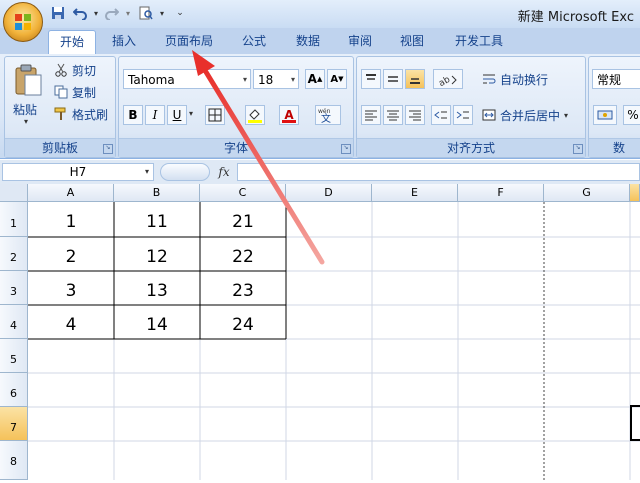 The height and width of the screenshot is (483, 640). What do you see at coordinates (58, 13) in the screenshot?
I see `save-icon` at bounding box center [58, 13].